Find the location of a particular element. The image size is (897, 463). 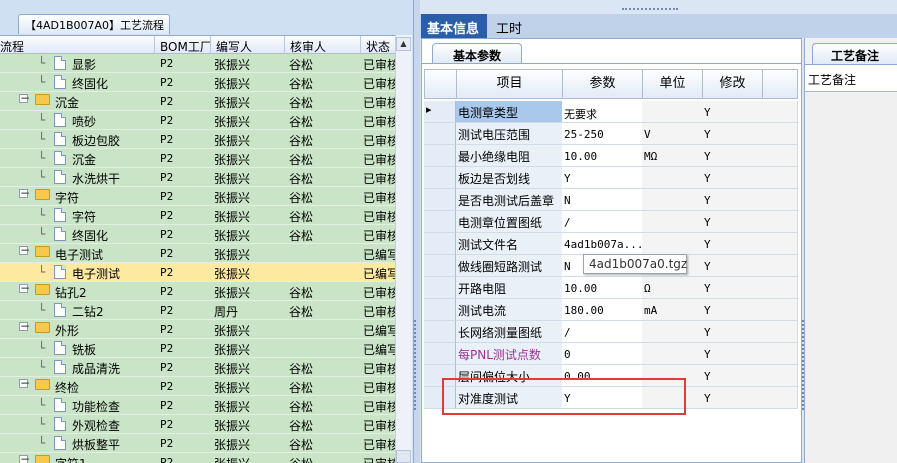

writer-cell: 张振兴 is located at coordinates (232, 160).